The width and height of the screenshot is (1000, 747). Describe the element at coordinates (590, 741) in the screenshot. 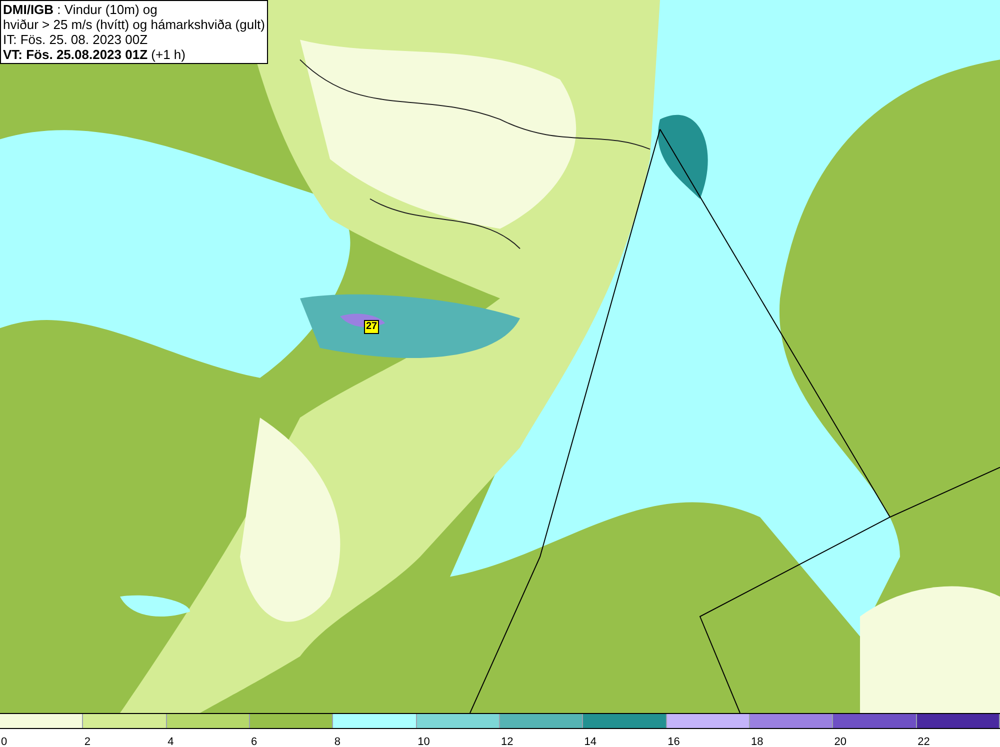

I see `legend-label: 14` at that location.